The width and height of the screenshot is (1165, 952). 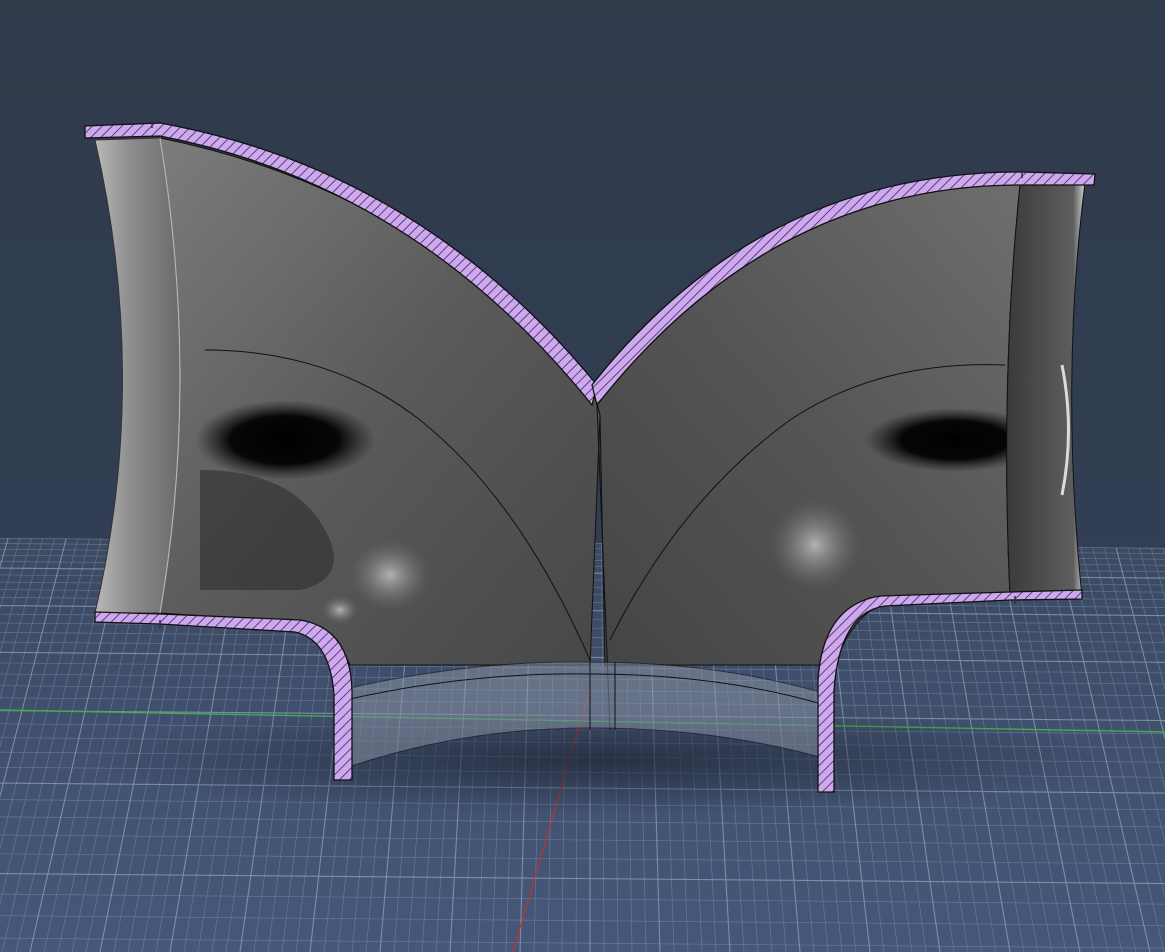 I want to click on right-highlight, so click(x=815, y=545).